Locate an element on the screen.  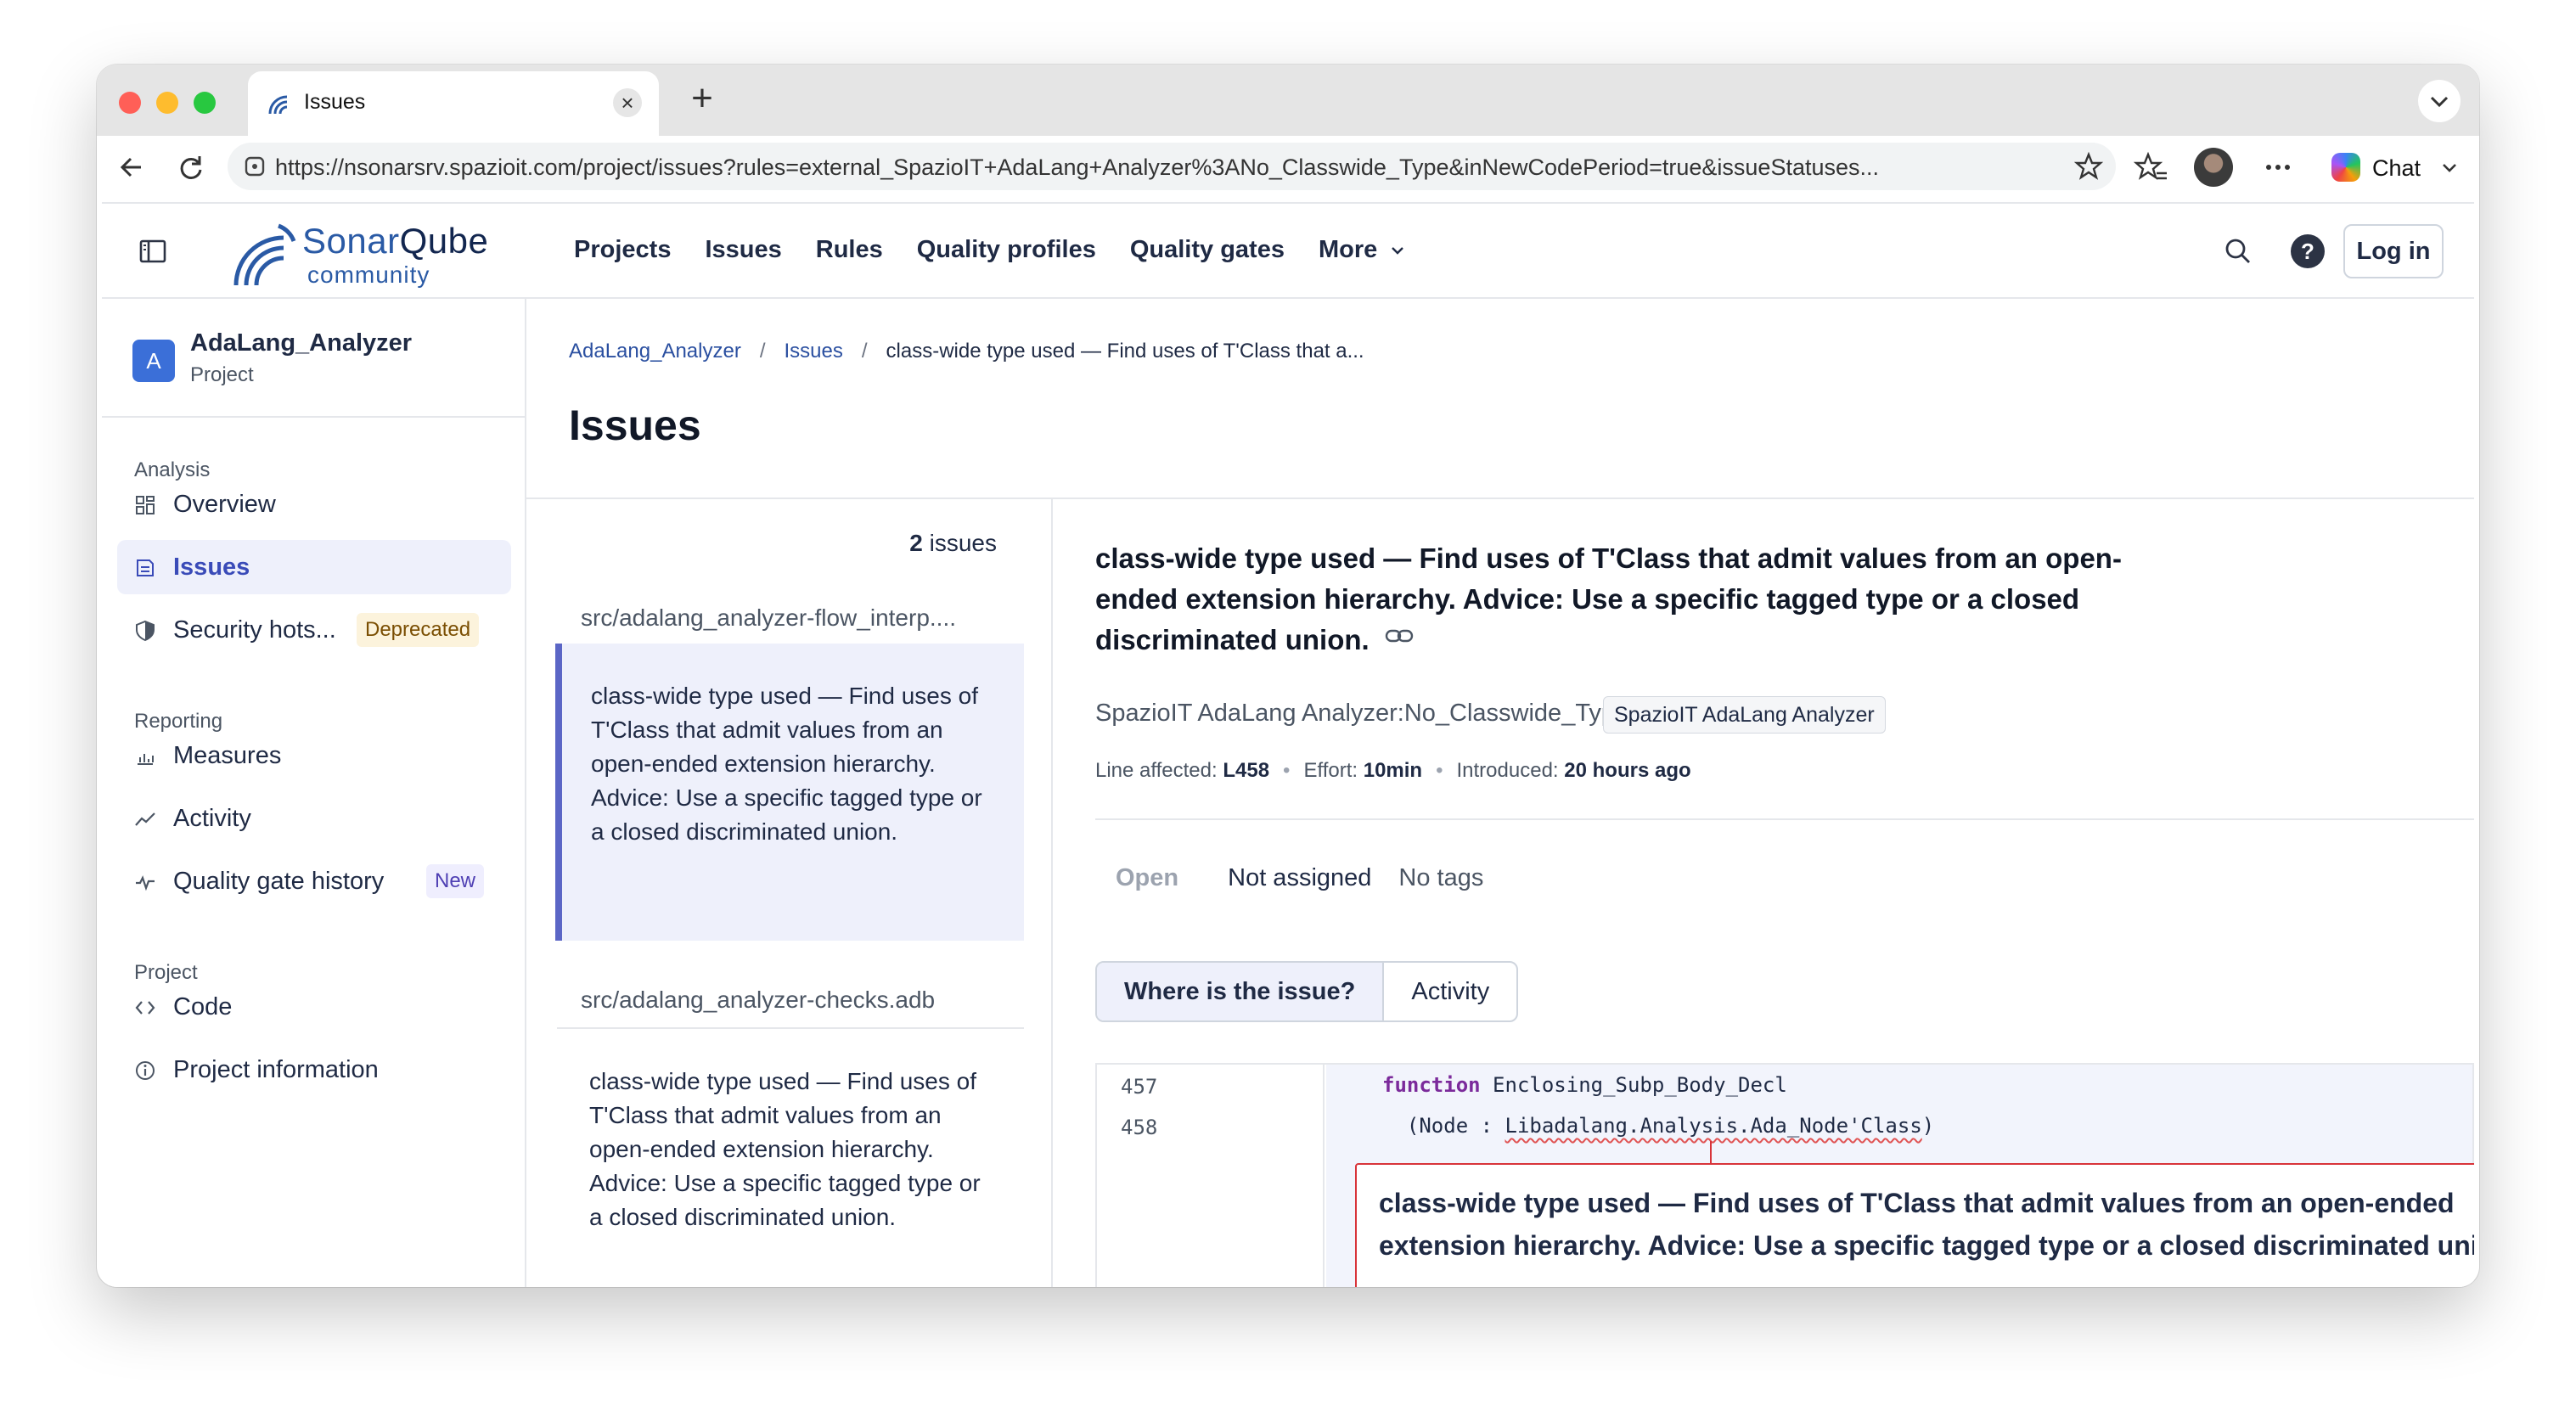
line-number-gutter: 457 458 is located at coordinates (1211, 1176).